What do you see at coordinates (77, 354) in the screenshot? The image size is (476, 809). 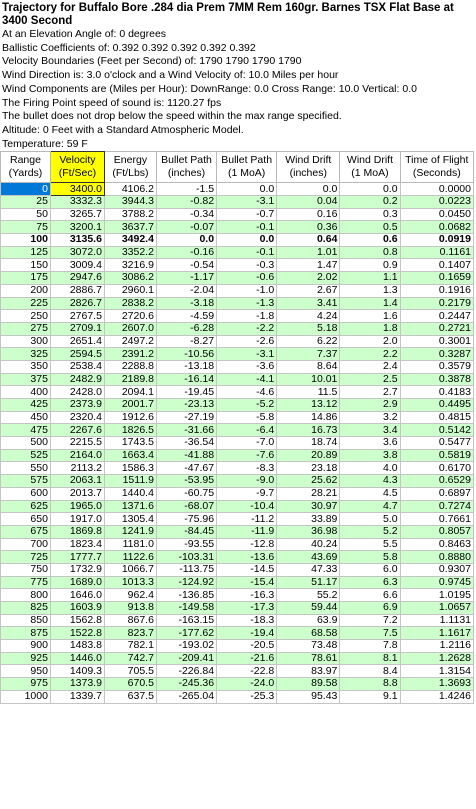 I see `velocity-cell: 2594.5` at bounding box center [77, 354].